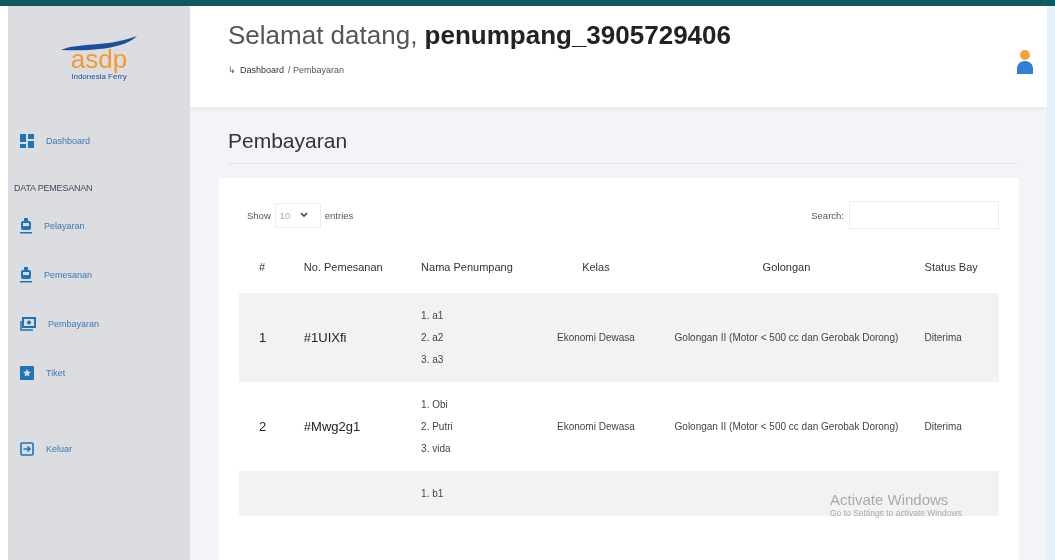  What do you see at coordinates (99, 274) in the screenshot?
I see `sidebar-item: Pemesanan` at bounding box center [99, 274].